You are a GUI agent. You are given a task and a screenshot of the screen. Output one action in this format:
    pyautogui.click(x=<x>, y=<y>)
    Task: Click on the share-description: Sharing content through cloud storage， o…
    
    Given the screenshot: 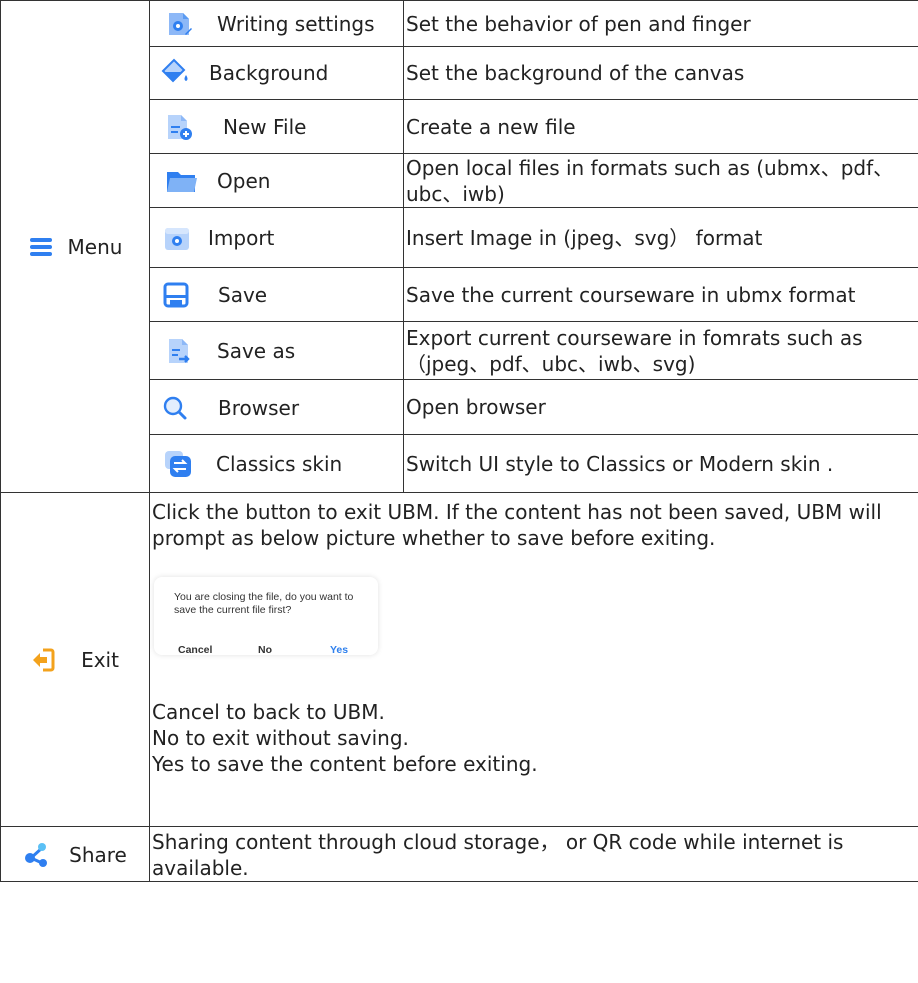 What is the action you would take?
    pyautogui.click(x=533, y=854)
    